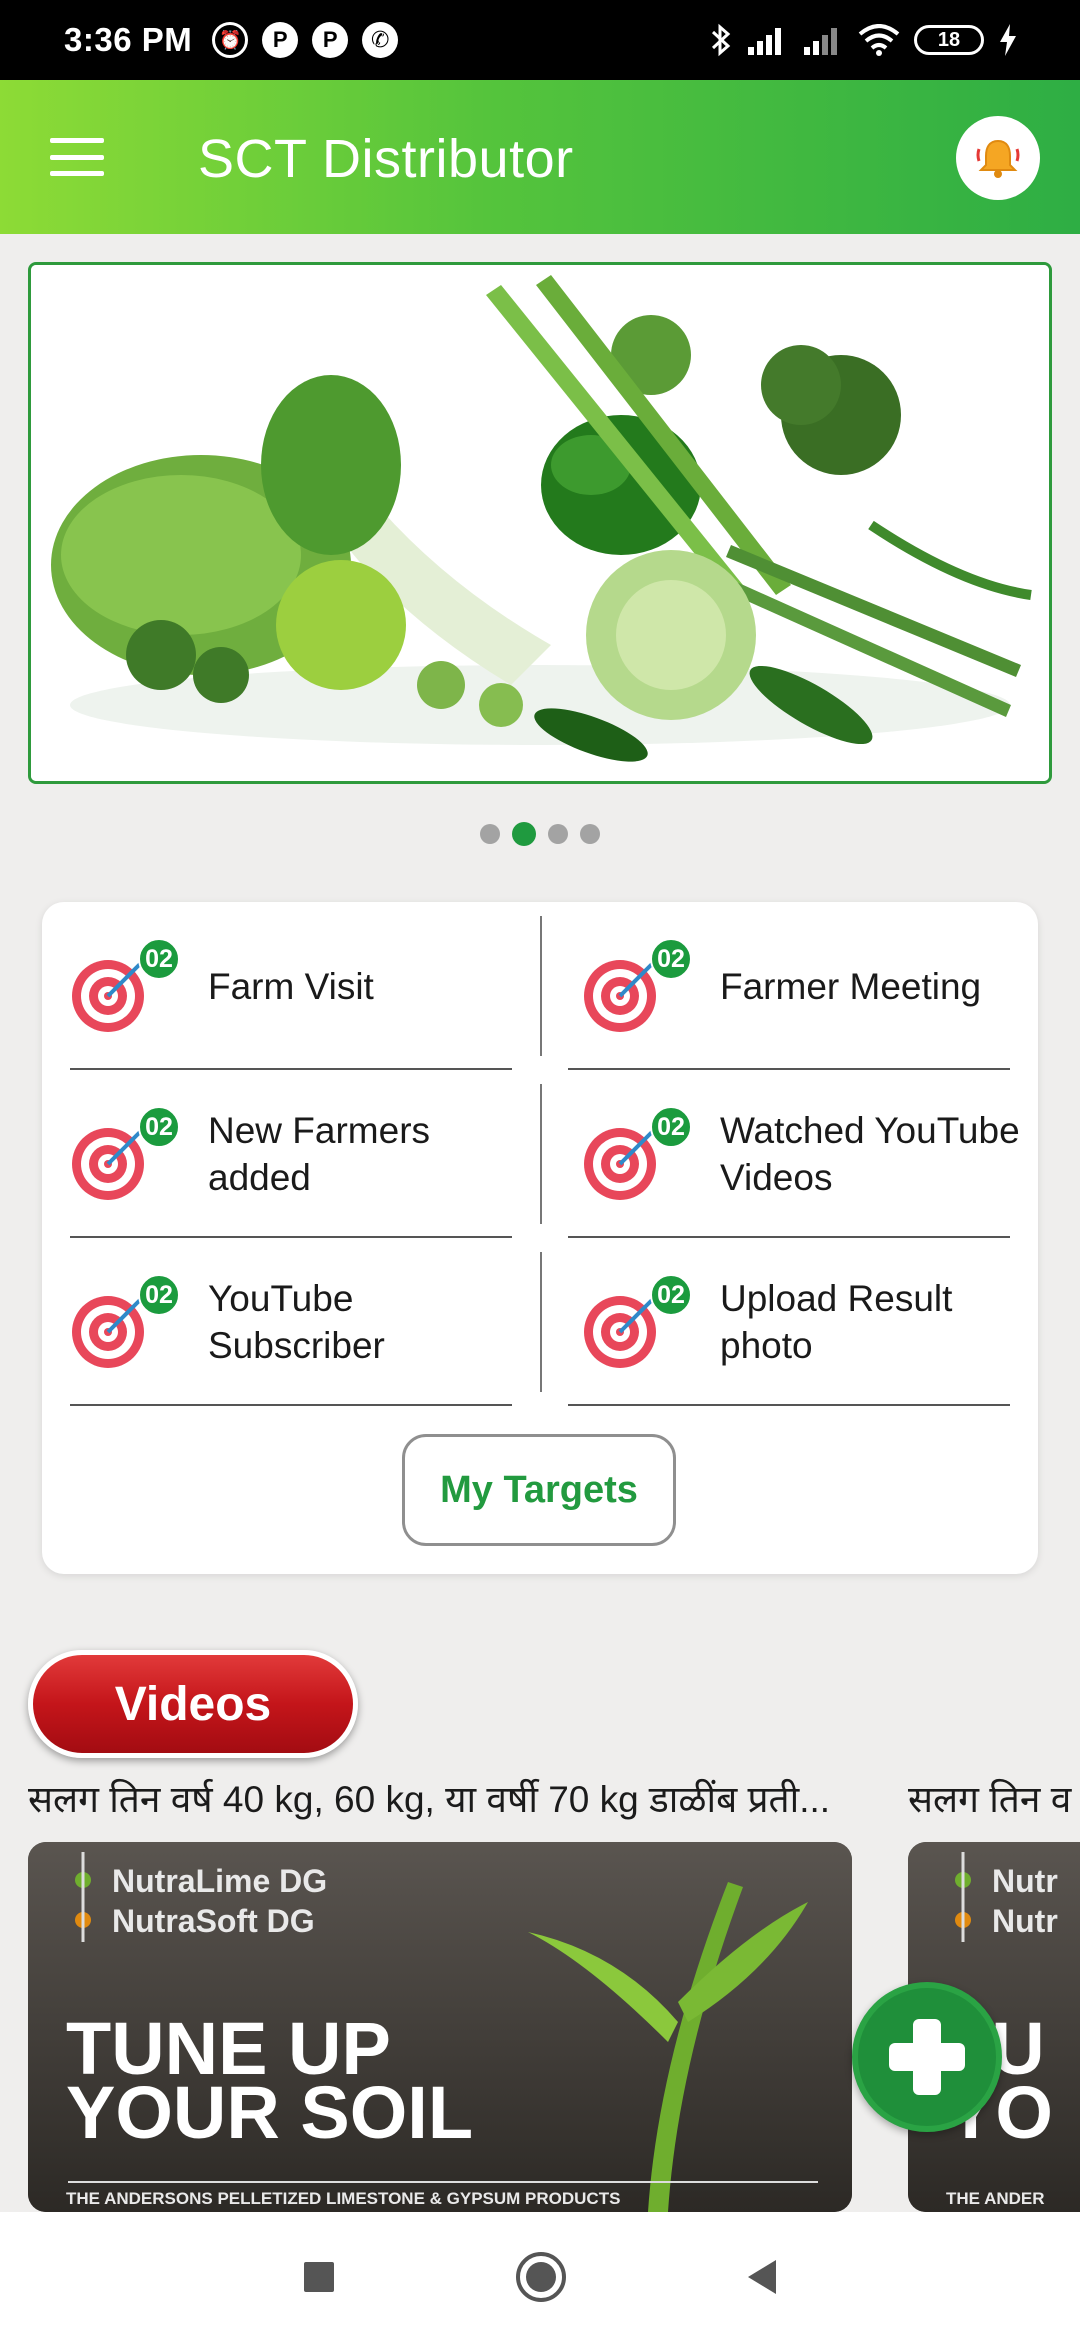 The height and width of the screenshot is (2340, 1080). What do you see at coordinates (319, 1154) in the screenshot?
I see `target-label: New Farmers added` at bounding box center [319, 1154].